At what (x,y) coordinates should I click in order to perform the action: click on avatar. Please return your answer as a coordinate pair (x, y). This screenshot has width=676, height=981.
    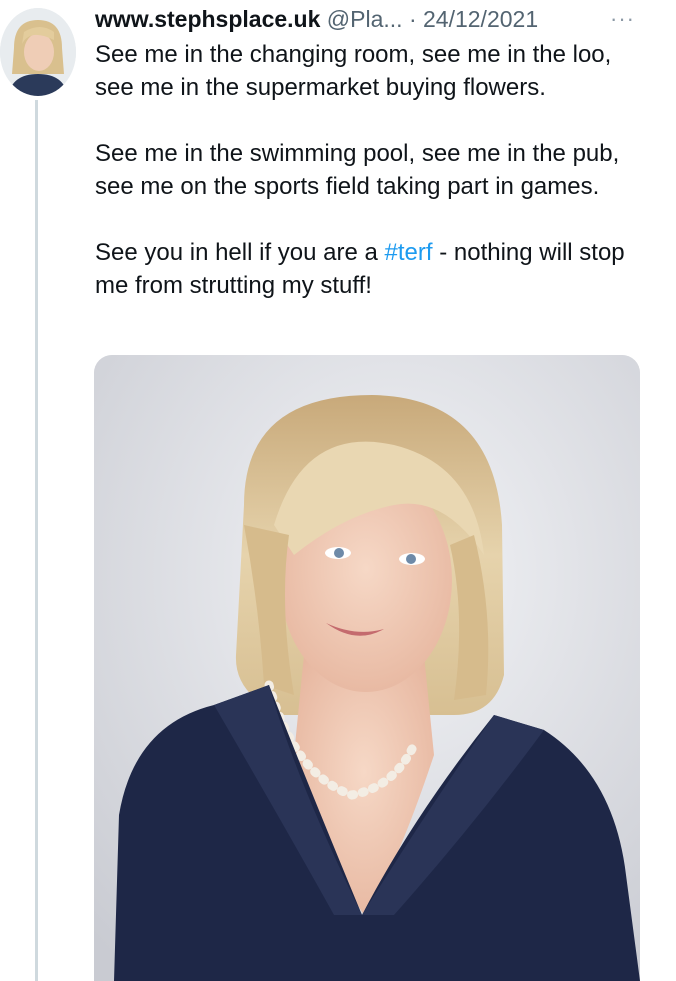
    Looking at the image, I should click on (38, 52).